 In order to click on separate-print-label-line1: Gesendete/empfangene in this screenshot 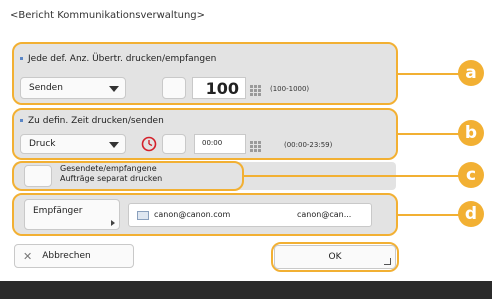, I will do `click(108, 168)`.